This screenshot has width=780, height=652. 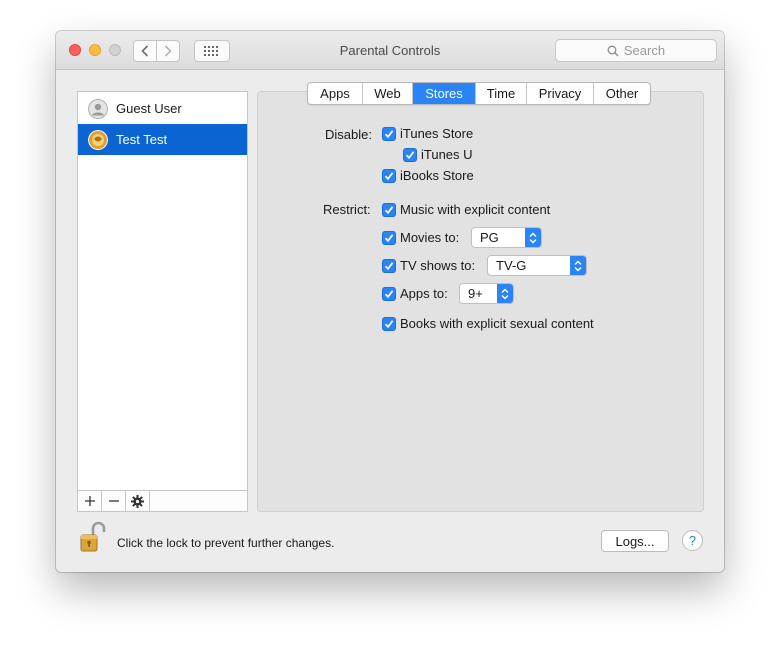 I want to click on checkbox-label: iBooks Store, so click(x=437, y=175).